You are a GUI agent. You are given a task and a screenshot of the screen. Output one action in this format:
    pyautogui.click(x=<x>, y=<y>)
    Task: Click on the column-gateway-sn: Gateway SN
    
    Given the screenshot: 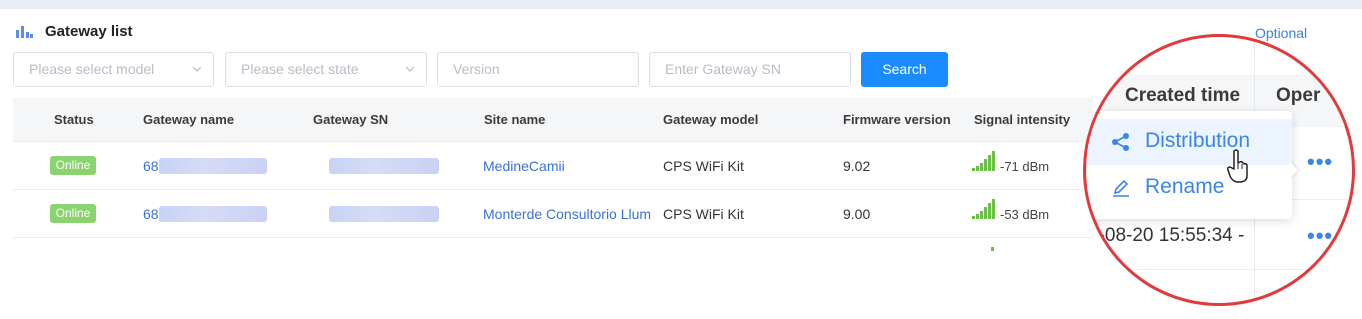 What is the action you would take?
    pyautogui.click(x=351, y=119)
    